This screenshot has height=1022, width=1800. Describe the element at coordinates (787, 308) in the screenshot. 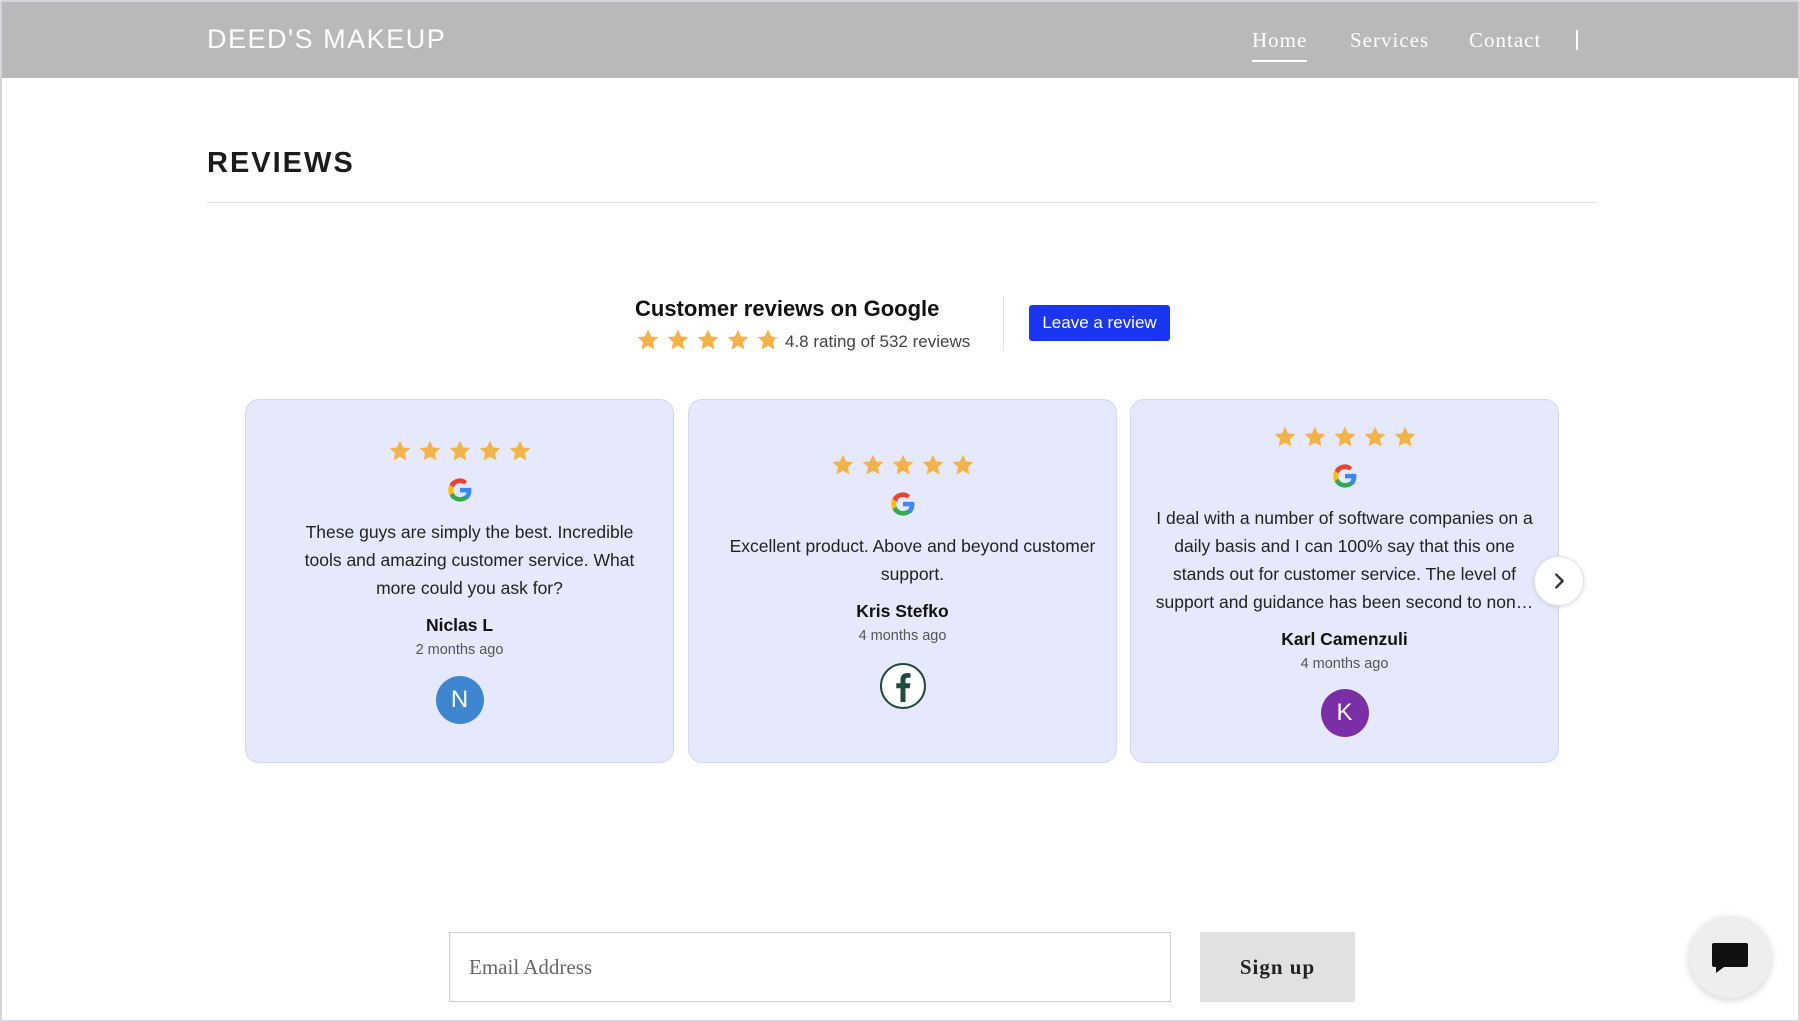

I see `reviews-summary-title: Customer reviews on Google` at that location.